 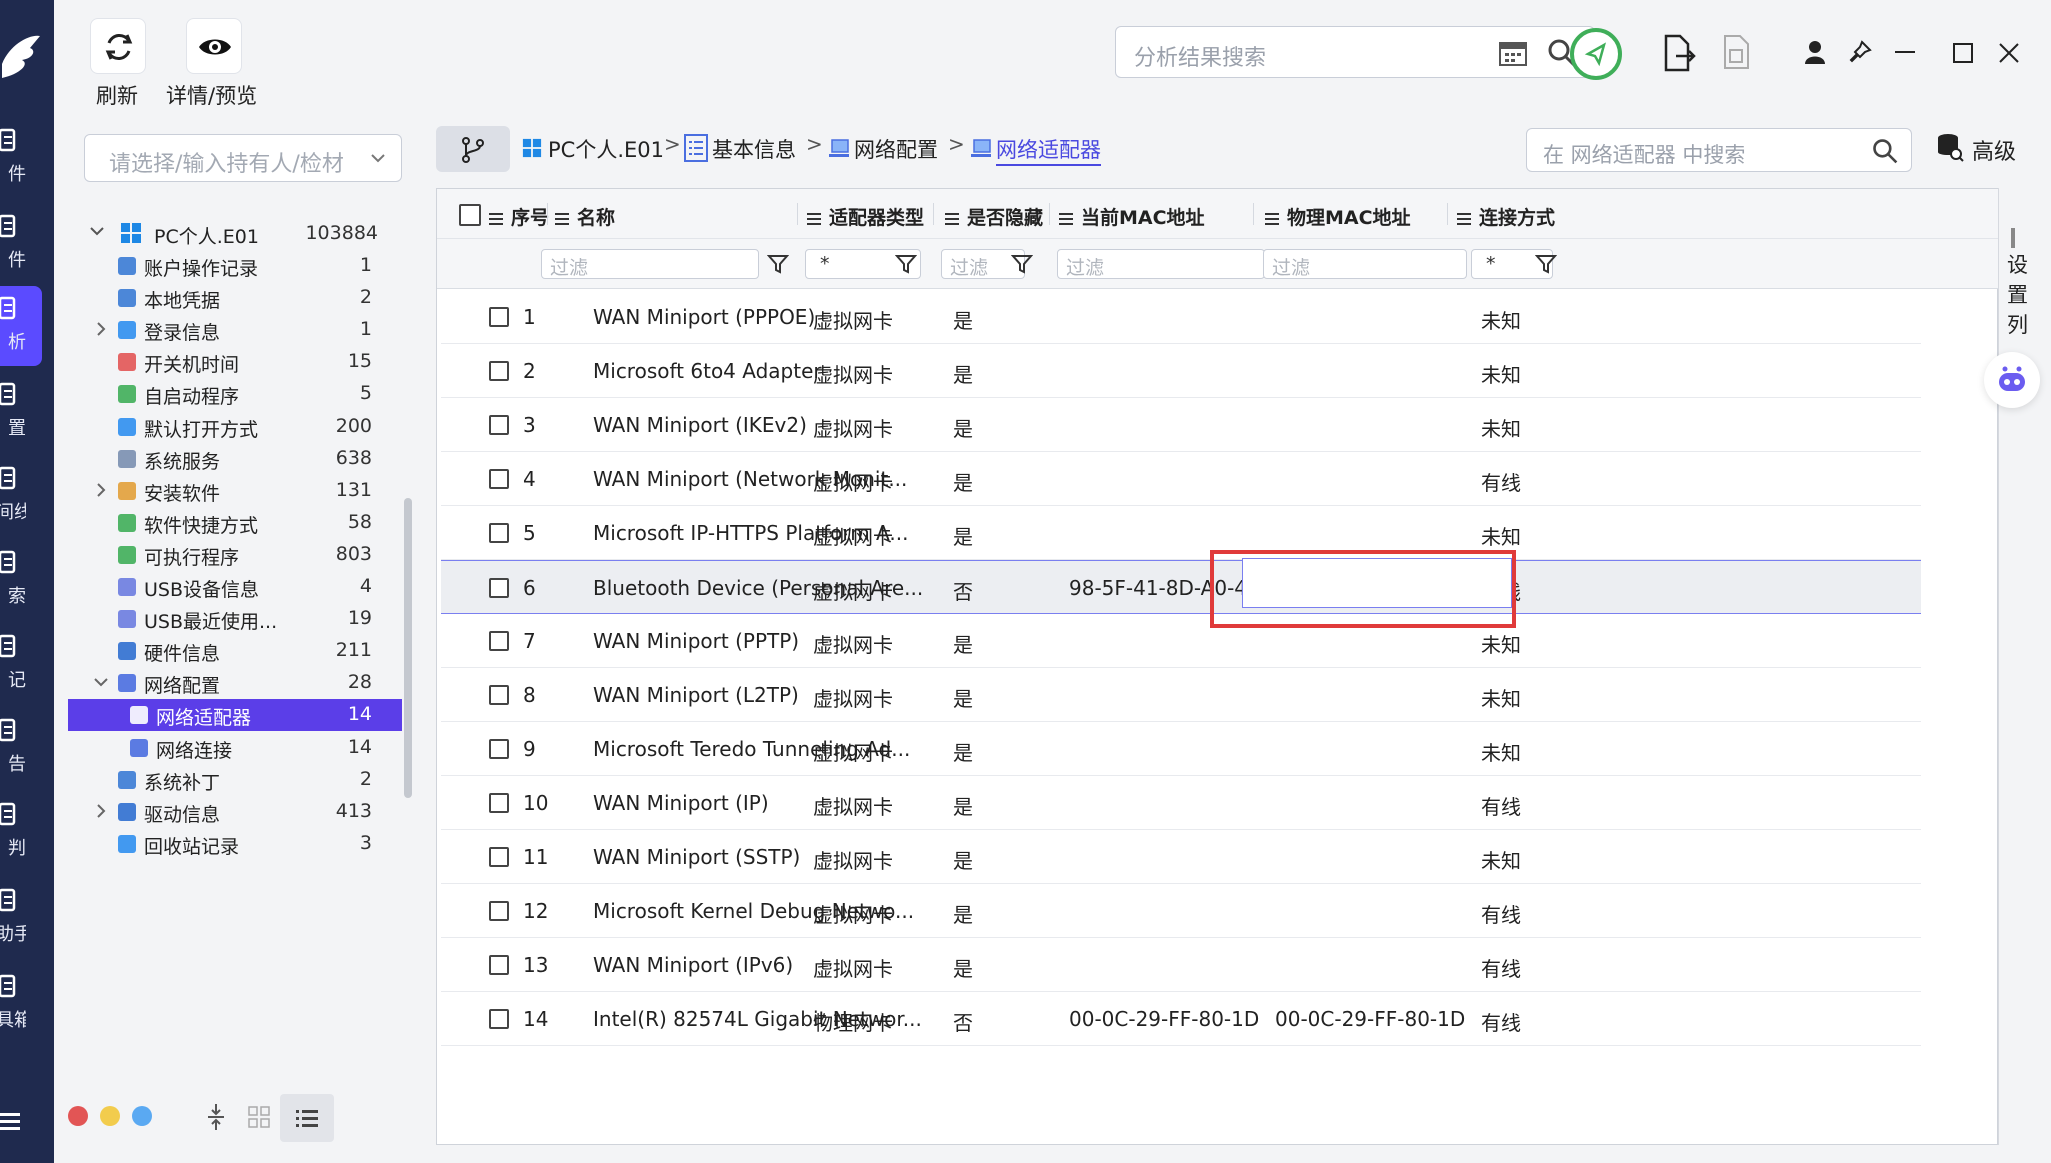 I want to click on nav-item-9: 助手, so click(x=21, y=918).